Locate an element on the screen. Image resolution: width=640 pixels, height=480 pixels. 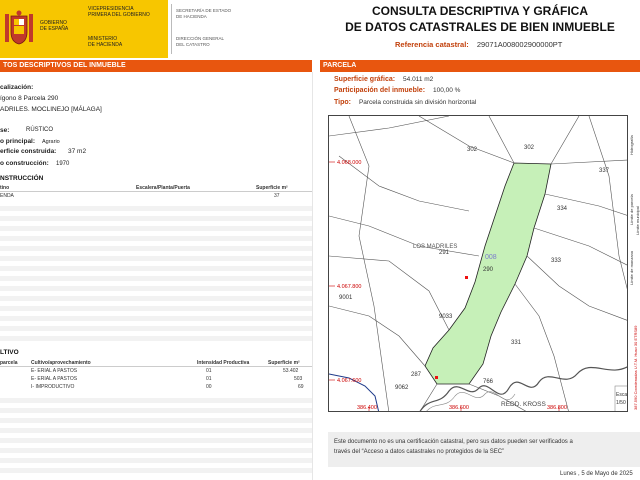
x-coord: 386.800 is located at coordinates (557, 408).